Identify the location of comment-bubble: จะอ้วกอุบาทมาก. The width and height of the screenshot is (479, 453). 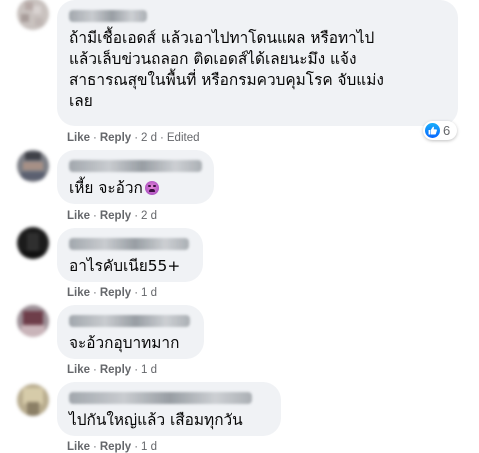
(130, 332).